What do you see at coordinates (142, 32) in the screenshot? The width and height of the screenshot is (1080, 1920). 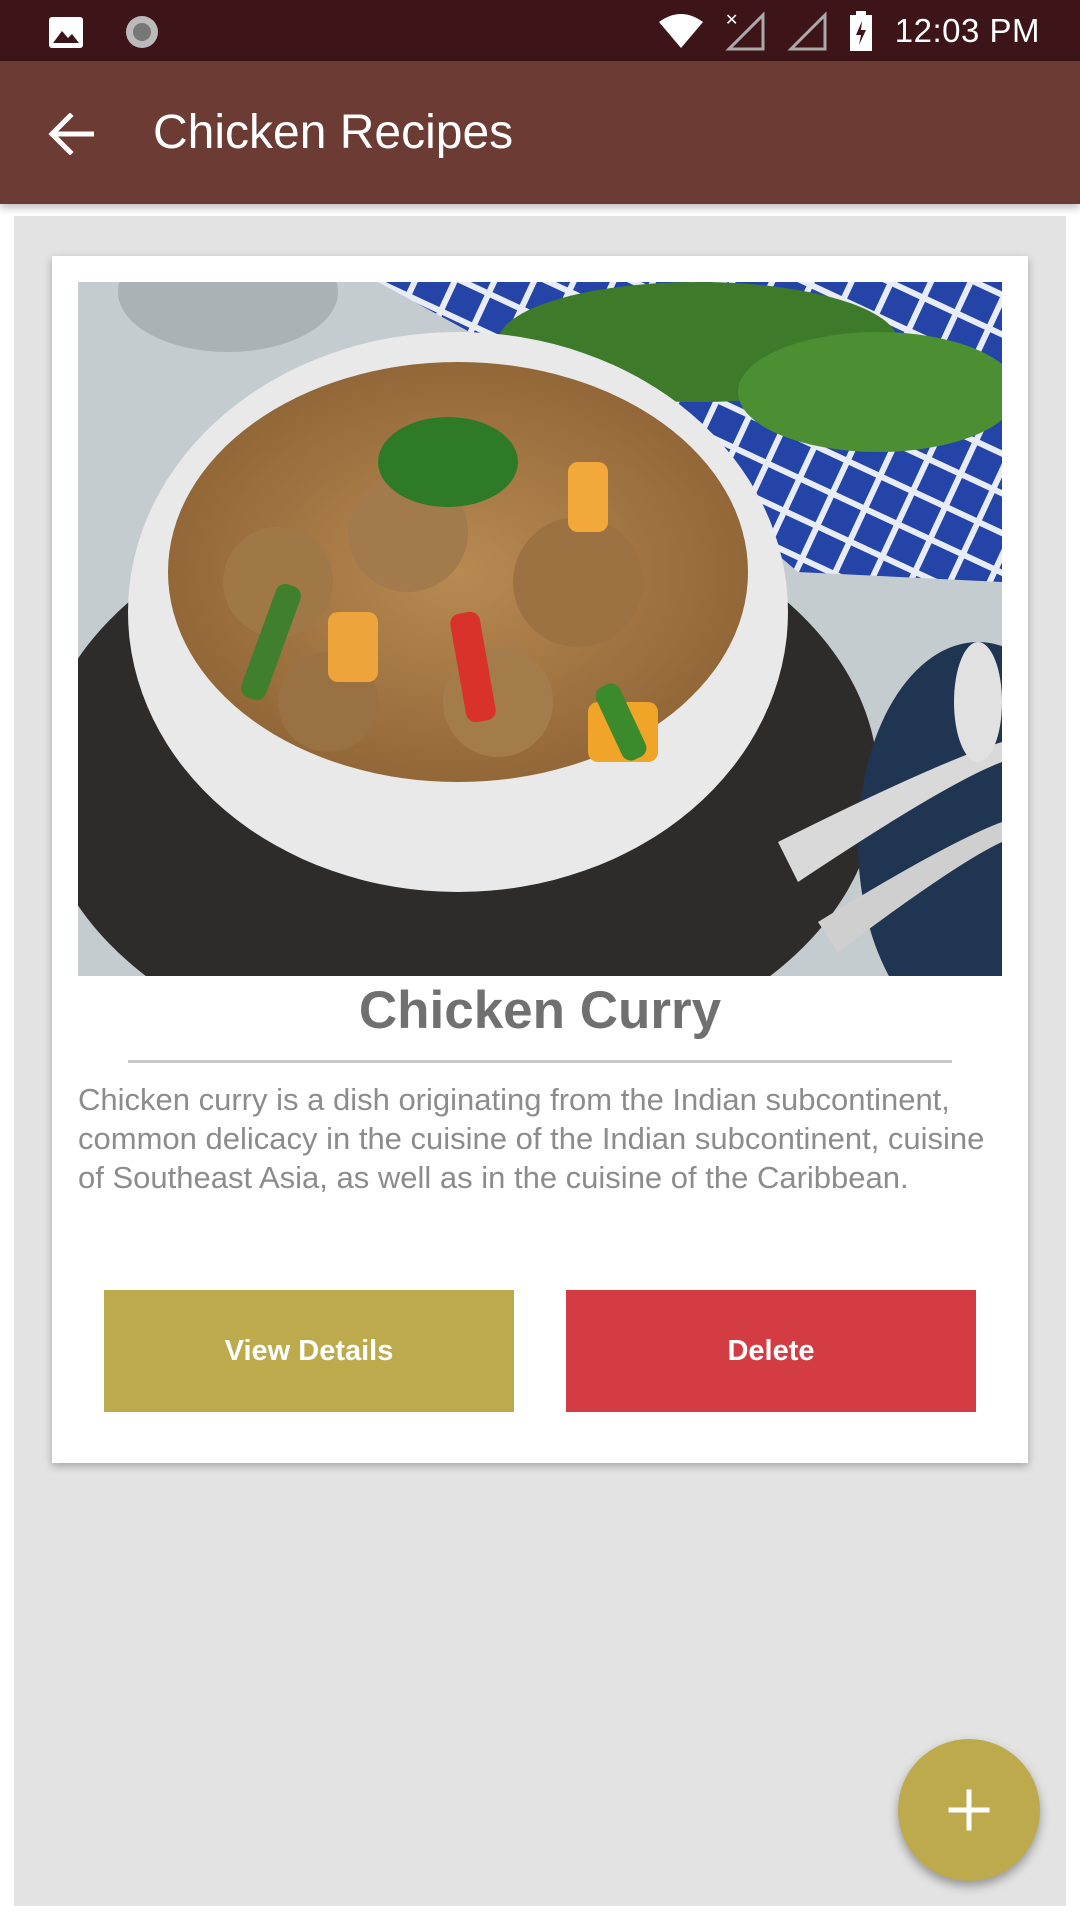 I see `sync-icon` at bounding box center [142, 32].